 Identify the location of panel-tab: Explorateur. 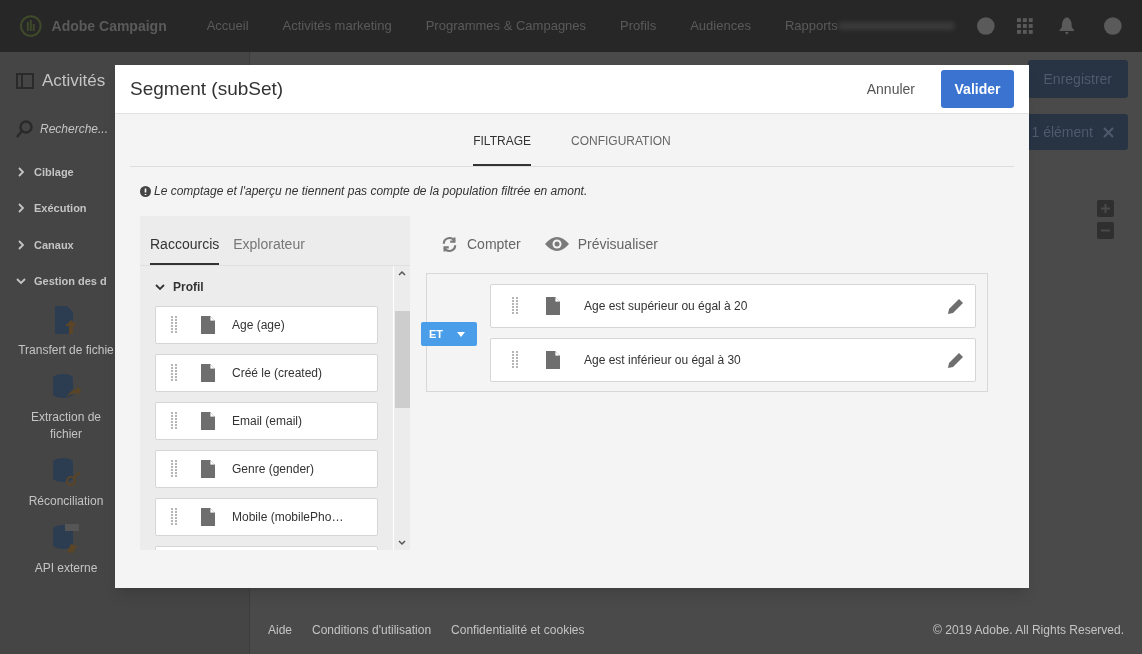
(269, 249).